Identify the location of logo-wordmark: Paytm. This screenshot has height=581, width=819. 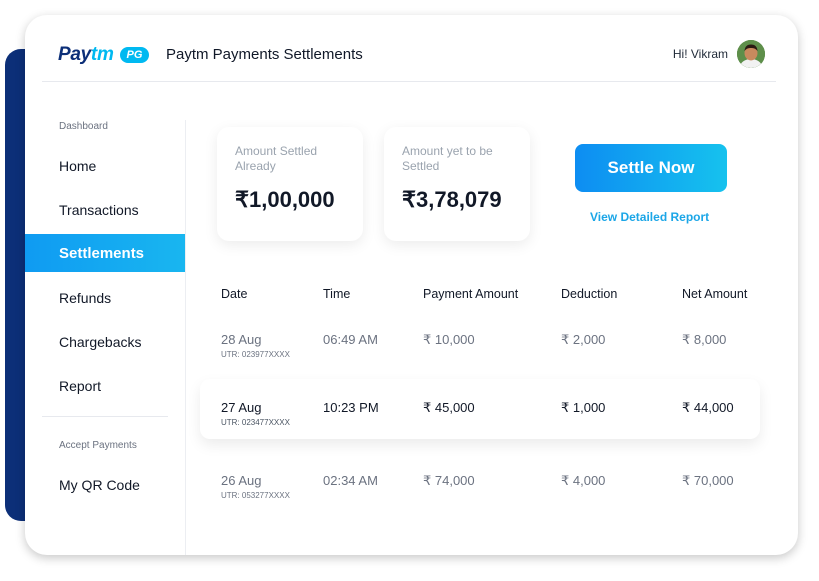
(86, 55).